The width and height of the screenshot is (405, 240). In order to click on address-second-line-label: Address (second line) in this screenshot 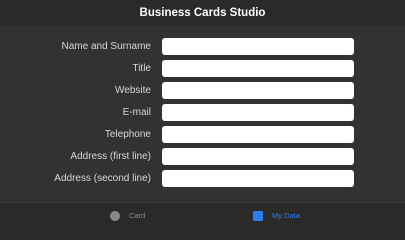, I will do `click(102, 178)`.